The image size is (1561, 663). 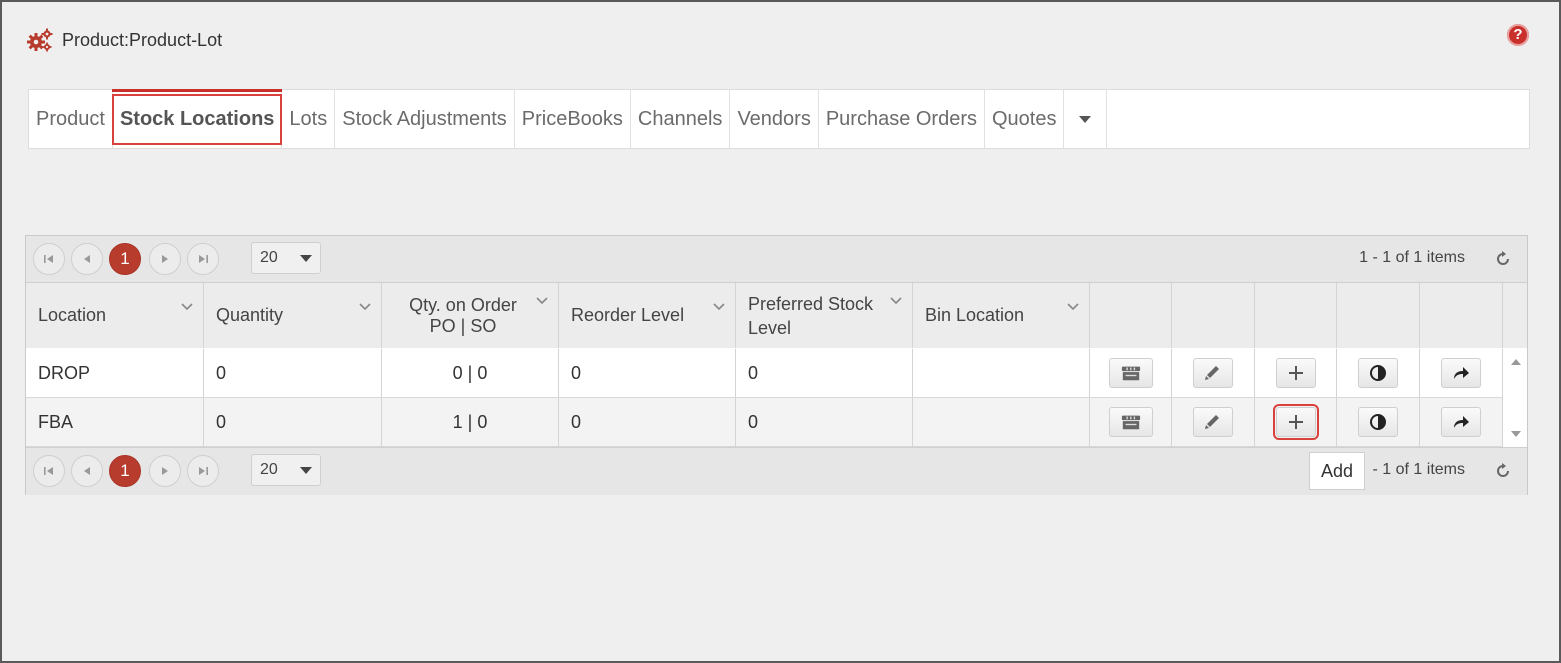 I want to click on tab-stock-locations: Stock Locations, so click(x=197, y=118).